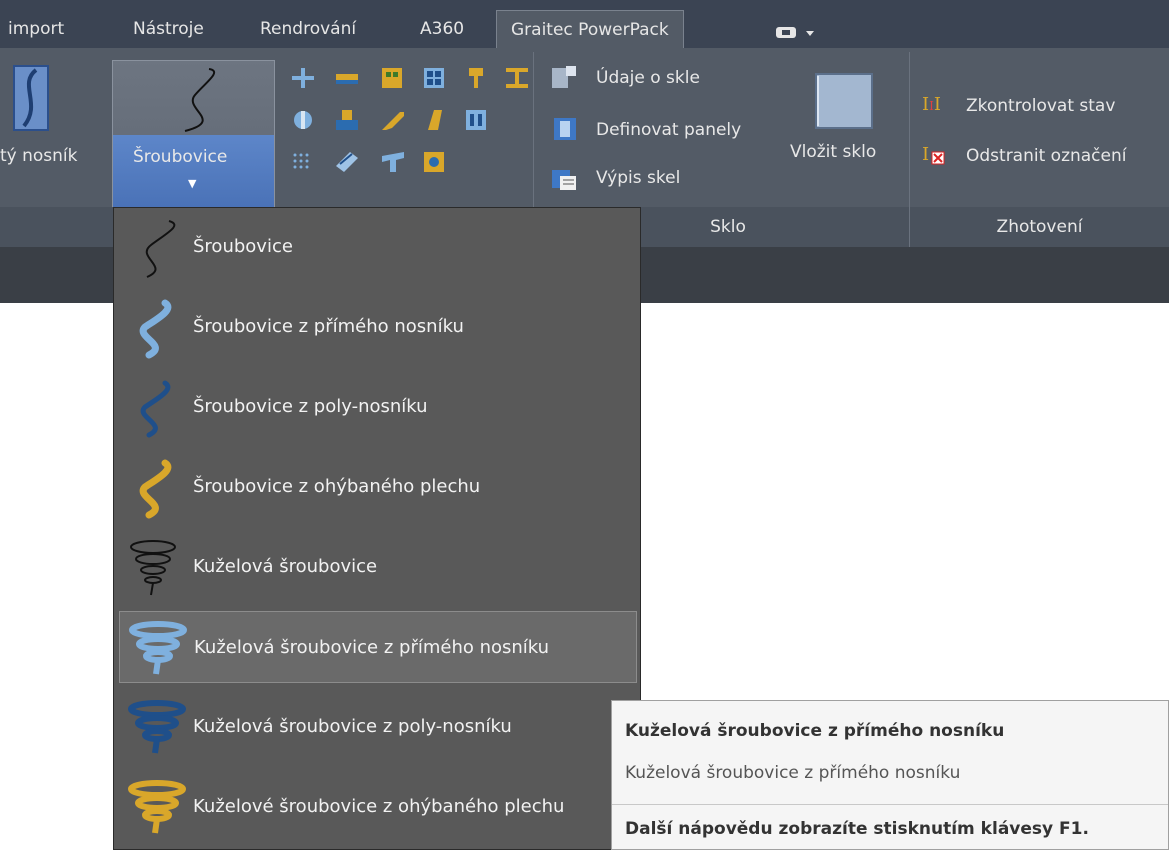  Describe the element at coordinates (565, 129) in the screenshot. I see `define-panels-icon` at that location.